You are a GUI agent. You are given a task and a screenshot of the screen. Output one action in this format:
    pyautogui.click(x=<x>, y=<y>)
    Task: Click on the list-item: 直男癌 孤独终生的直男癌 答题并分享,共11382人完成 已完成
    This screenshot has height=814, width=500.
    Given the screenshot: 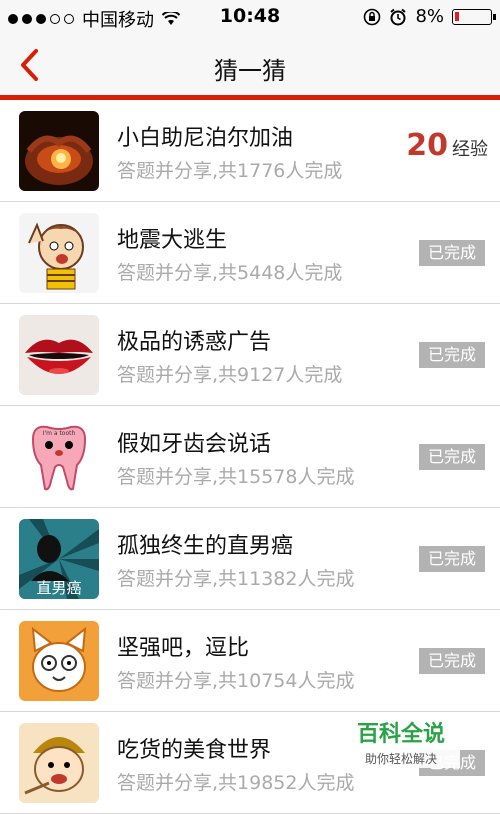 What is the action you would take?
    pyautogui.click(x=250, y=559)
    